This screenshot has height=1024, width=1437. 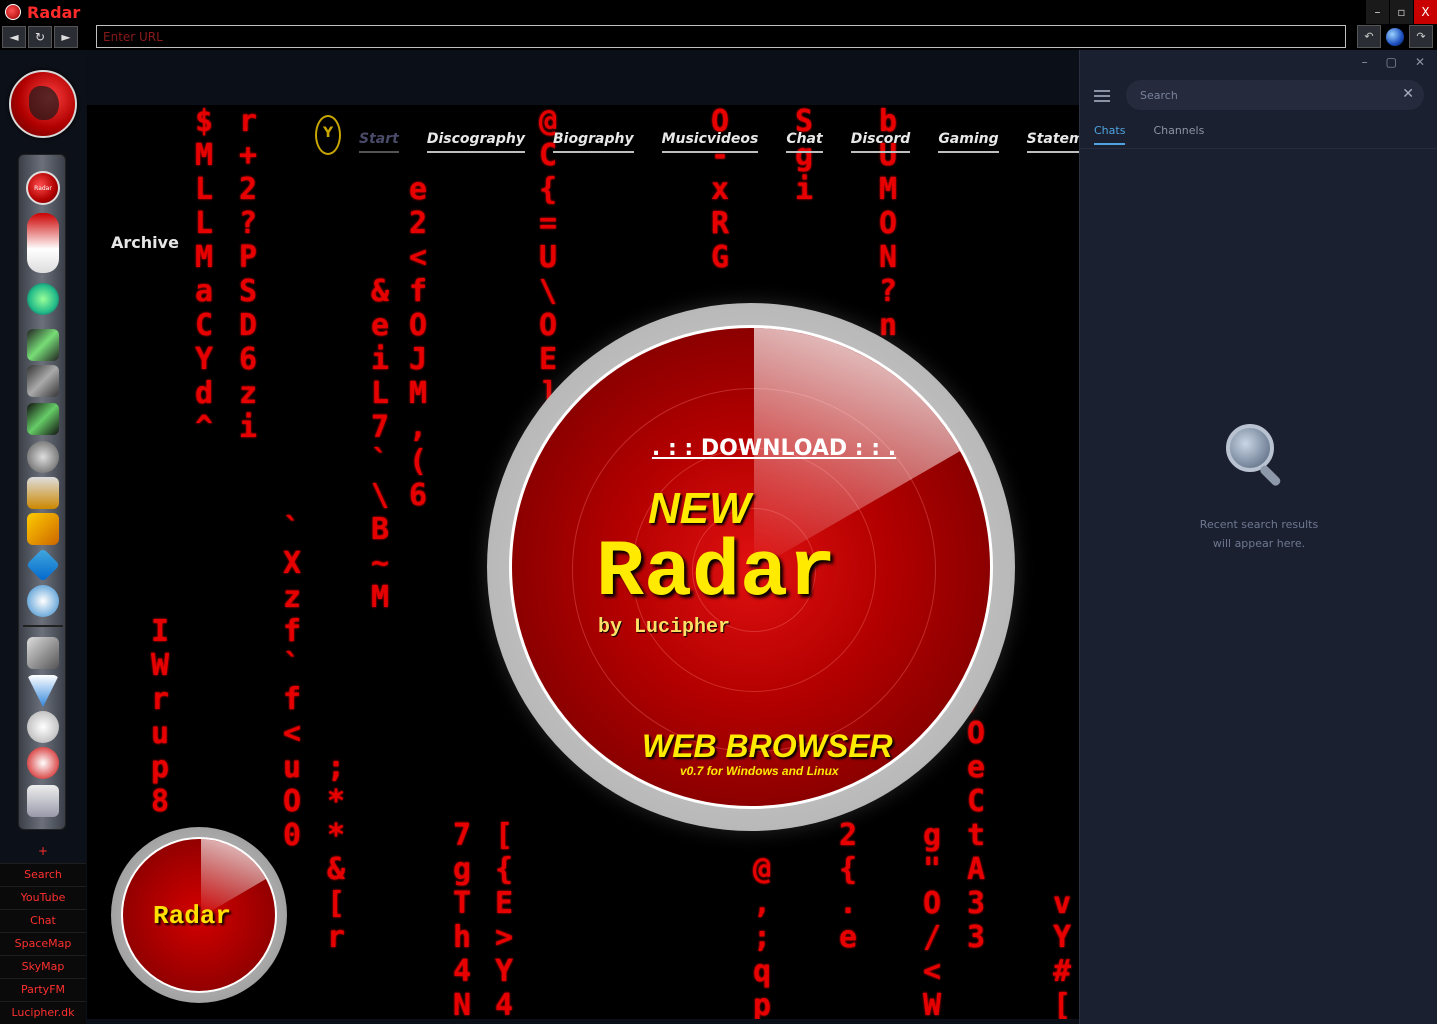 What do you see at coordinates (43, 457) in the screenshot?
I see `speedometer-icon` at bounding box center [43, 457].